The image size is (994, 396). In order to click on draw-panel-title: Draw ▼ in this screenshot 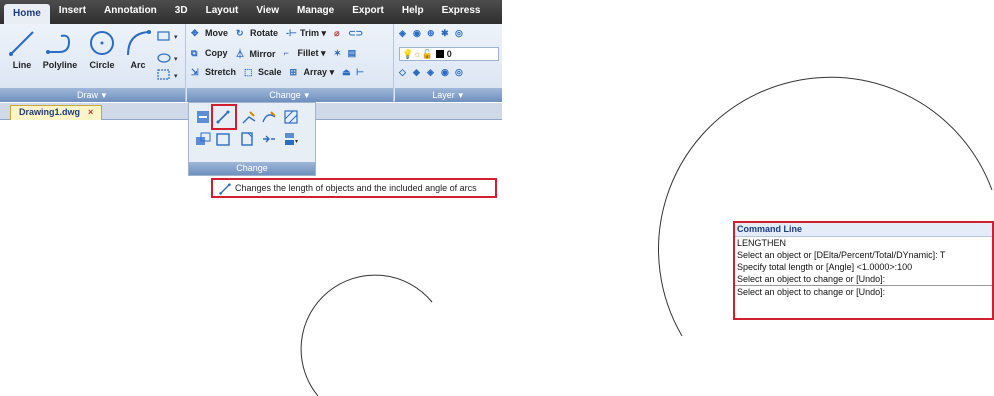, I will do `click(92, 95)`.